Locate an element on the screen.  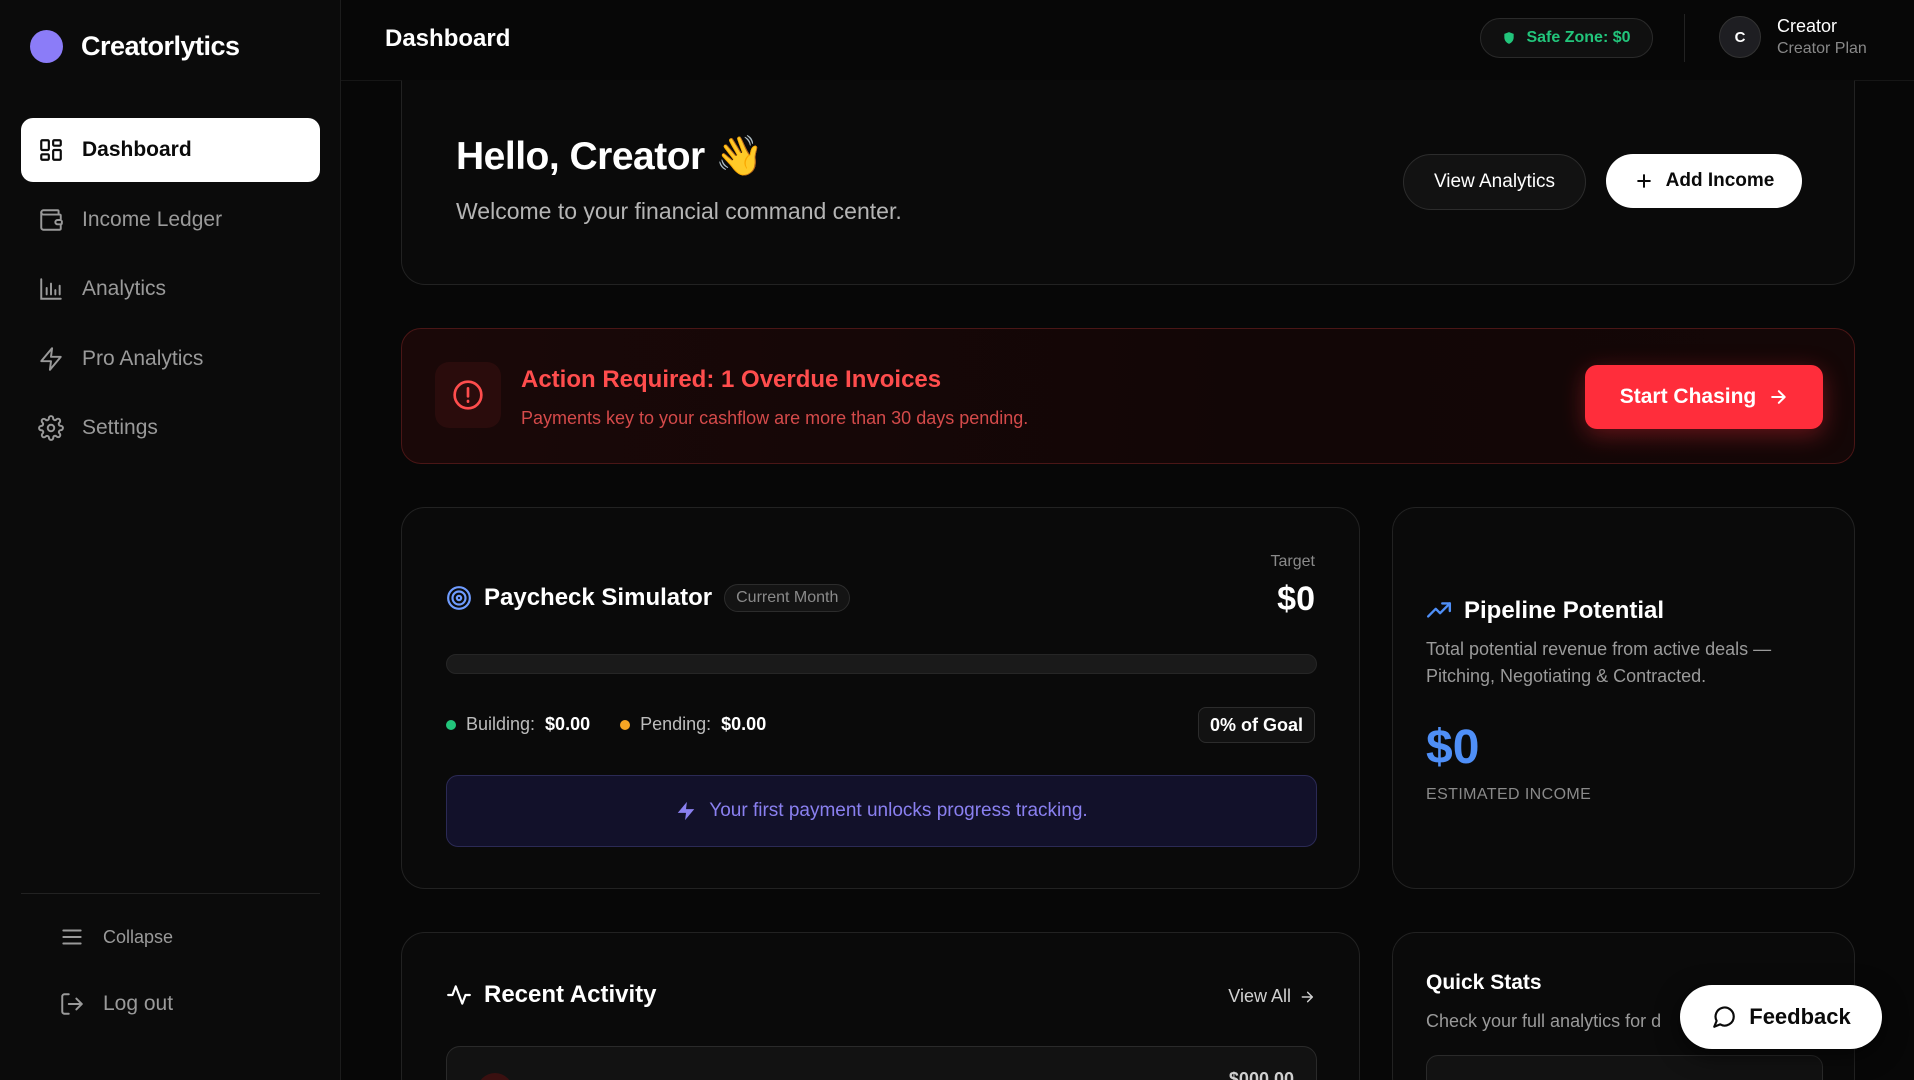
pending-dot-icon is located at coordinates (625, 724).